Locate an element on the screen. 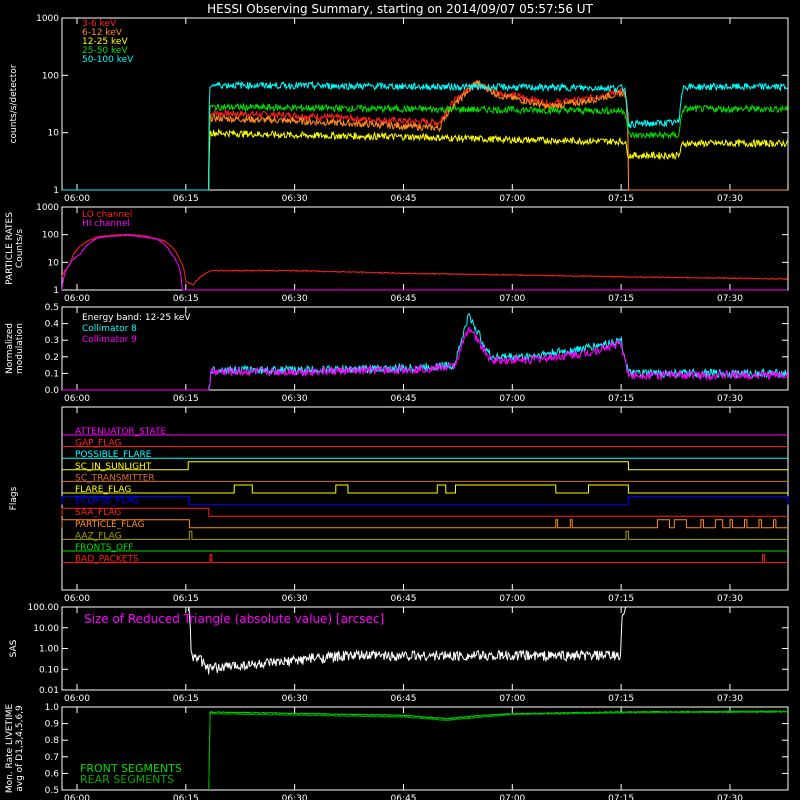  legend-entry: REAR SEGMENTS is located at coordinates (127, 779).